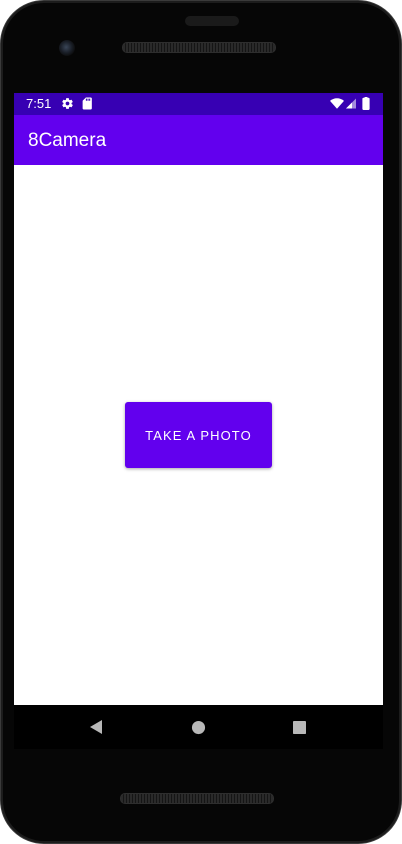 The image size is (402, 844). Describe the element at coordinates (67, 48) in the screenshot. I see `front-camera-icon` at that location.